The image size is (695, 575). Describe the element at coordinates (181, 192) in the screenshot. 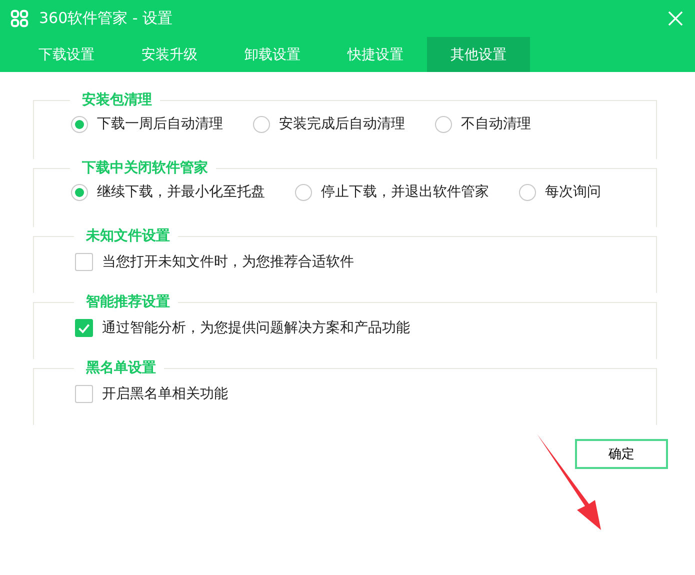

I see `option-label: 继续下载，并最小化至托盘` at that location.